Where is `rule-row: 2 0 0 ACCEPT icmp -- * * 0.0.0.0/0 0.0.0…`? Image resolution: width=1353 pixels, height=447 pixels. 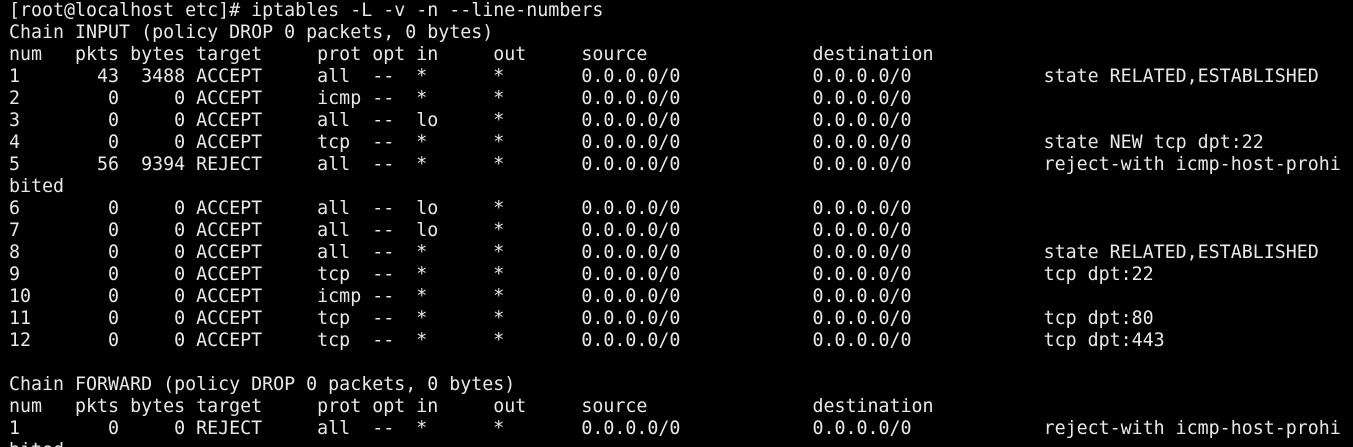 rule-row: 2 0 0 ACCEPT icmp -- * * 0.0.0.0/0 0.0.0… is located at coordinates (460, 98).